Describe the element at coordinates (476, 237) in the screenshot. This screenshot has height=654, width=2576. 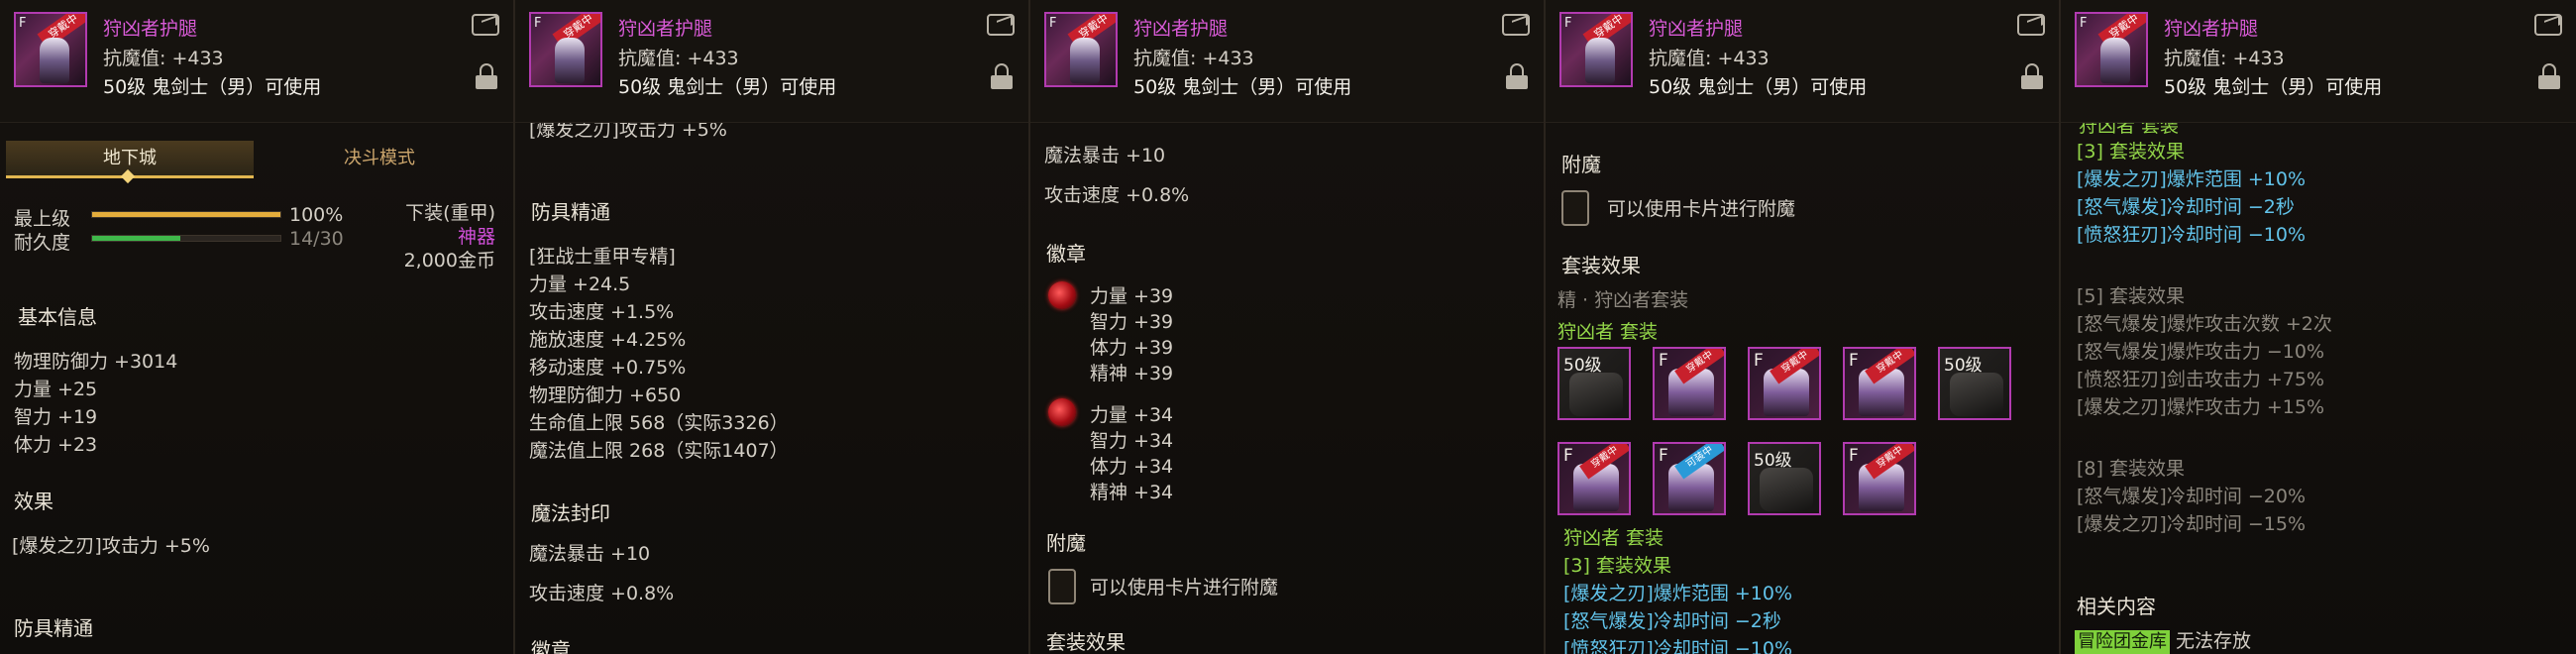
I see `item-grade: 神器` at that location.